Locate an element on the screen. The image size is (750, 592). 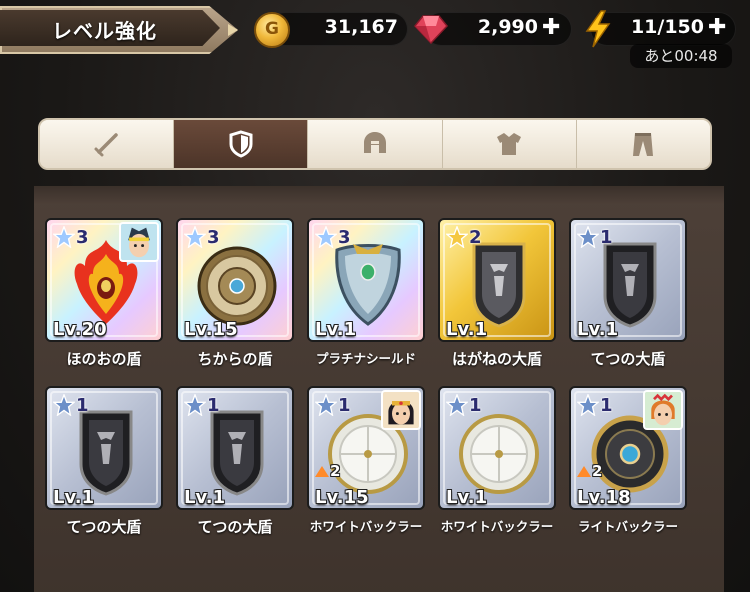
list-item: 3 Lv.1 プラチナシールド is located at coordinates (366, 299).